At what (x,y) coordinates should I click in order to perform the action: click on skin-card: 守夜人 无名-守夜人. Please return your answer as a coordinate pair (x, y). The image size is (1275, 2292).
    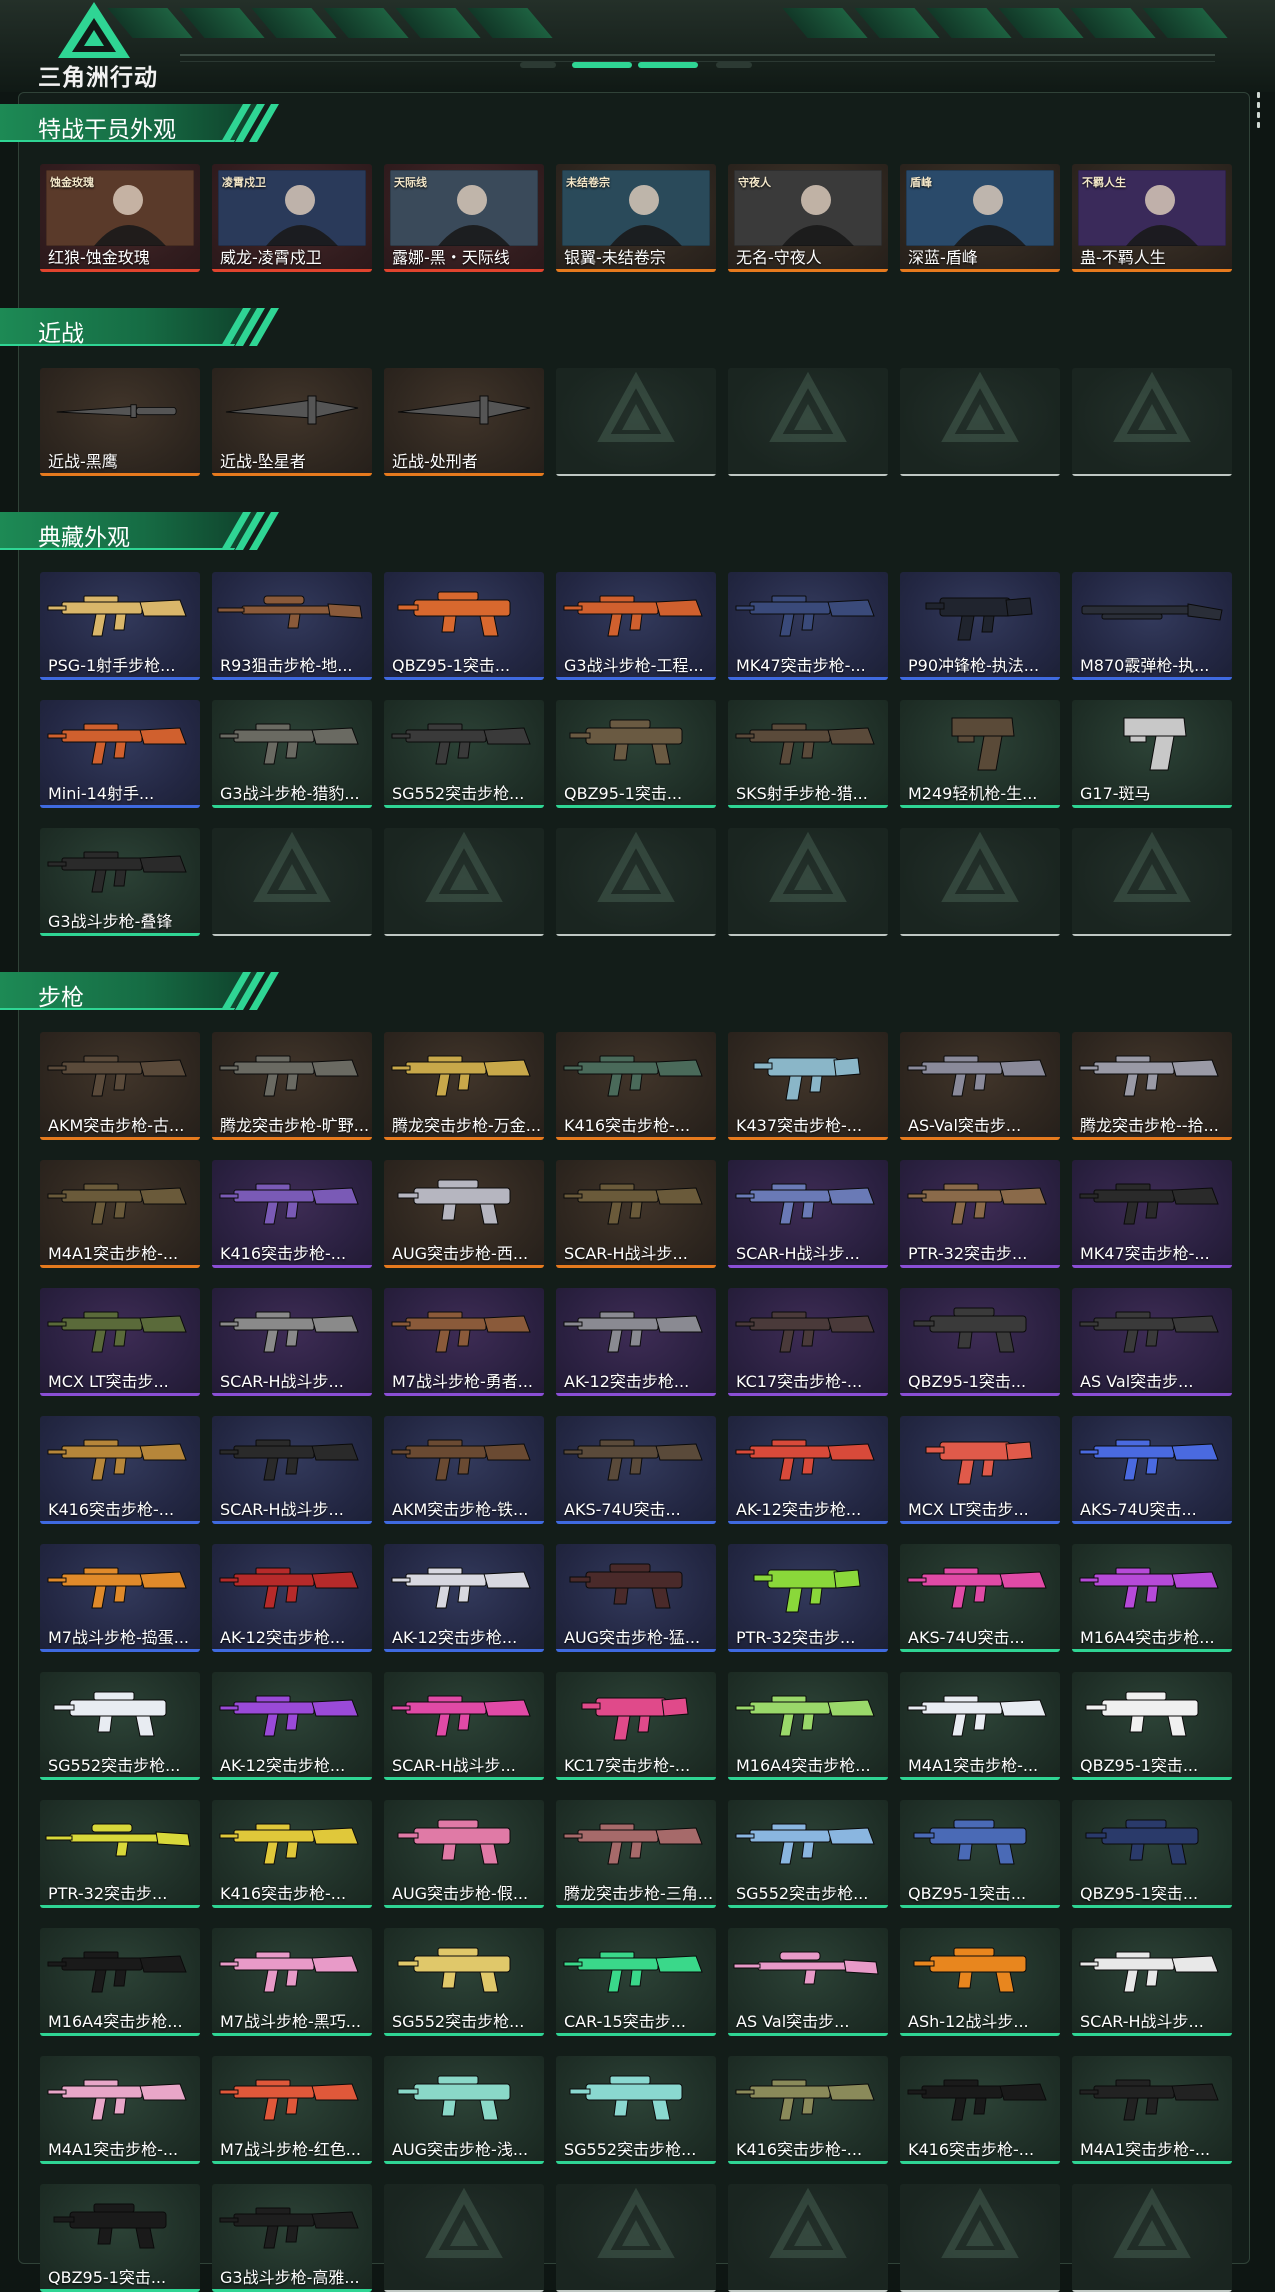
    Looking at the image, I should click on (808, 218).